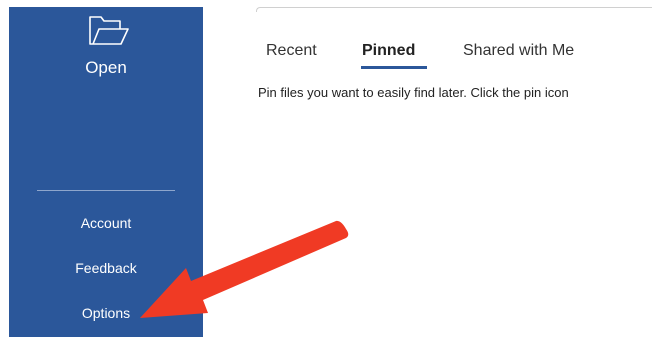 Image resolution: width=652 pixels, height=337 pixels. I want to click on folder-open-icon, so click(109, 30).